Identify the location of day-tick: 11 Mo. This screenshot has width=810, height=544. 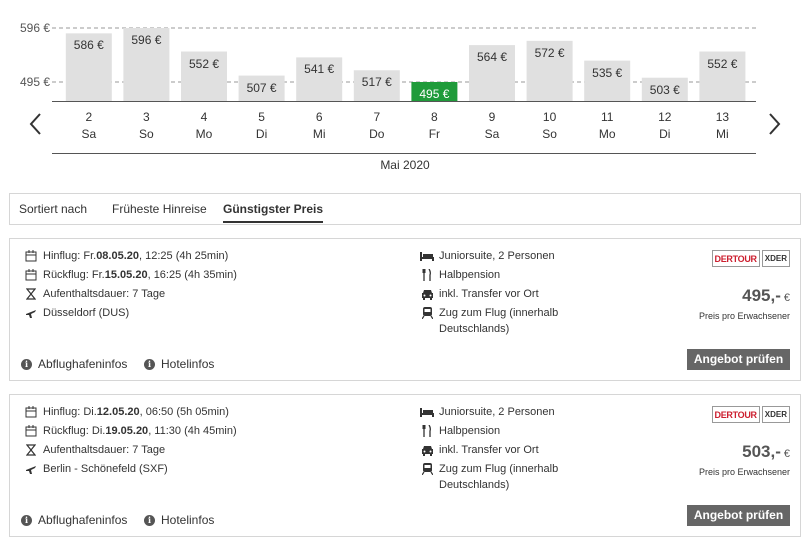
(607, 126).